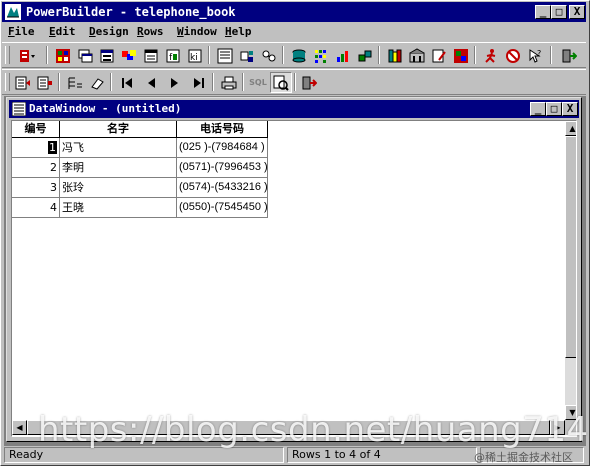 This screenshot has width=590, height=466. I want to click on datawindow-toolbar: SQL, so click(294, 82).